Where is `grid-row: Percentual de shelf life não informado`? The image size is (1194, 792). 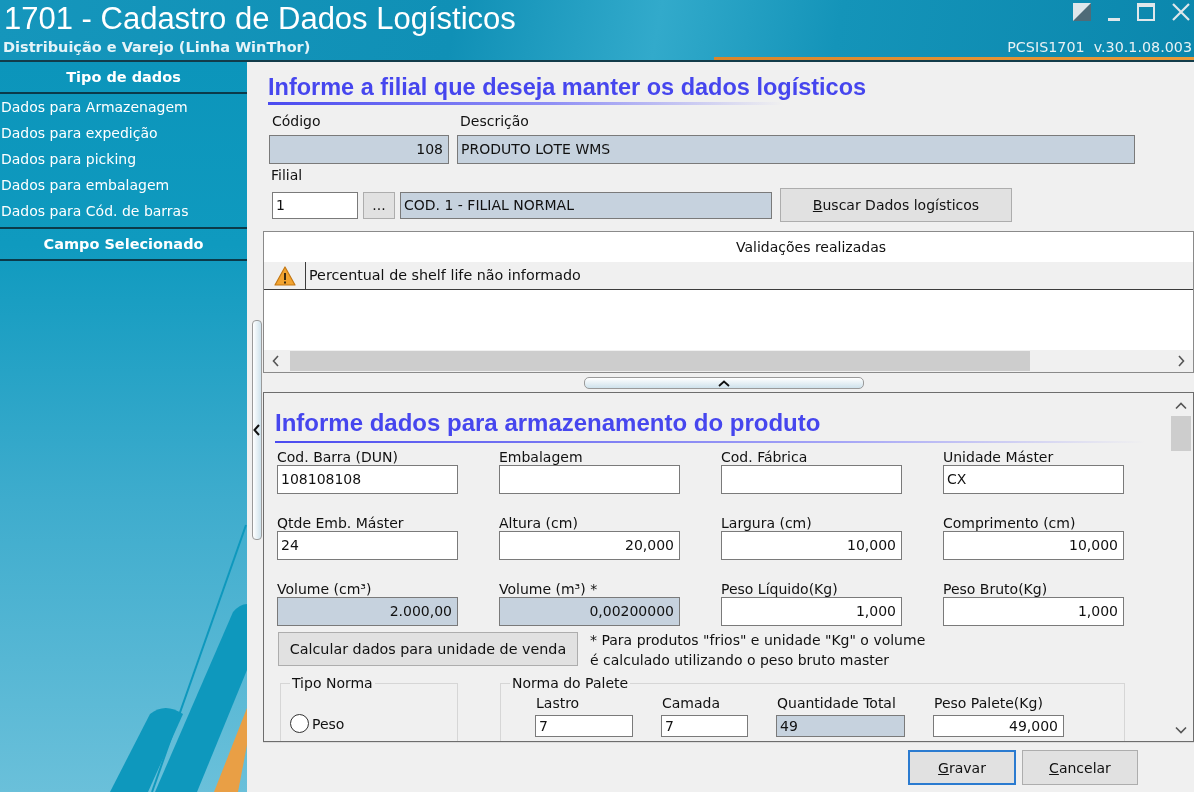
grid-row: Percentual de shelf life não informado is located at coordinates (728, 276).